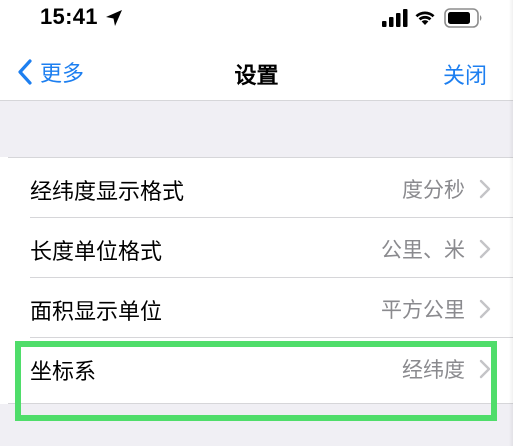 This screenshot has height=446, width=513. I want to click on row-value: 经纬度, so click(433, 370).